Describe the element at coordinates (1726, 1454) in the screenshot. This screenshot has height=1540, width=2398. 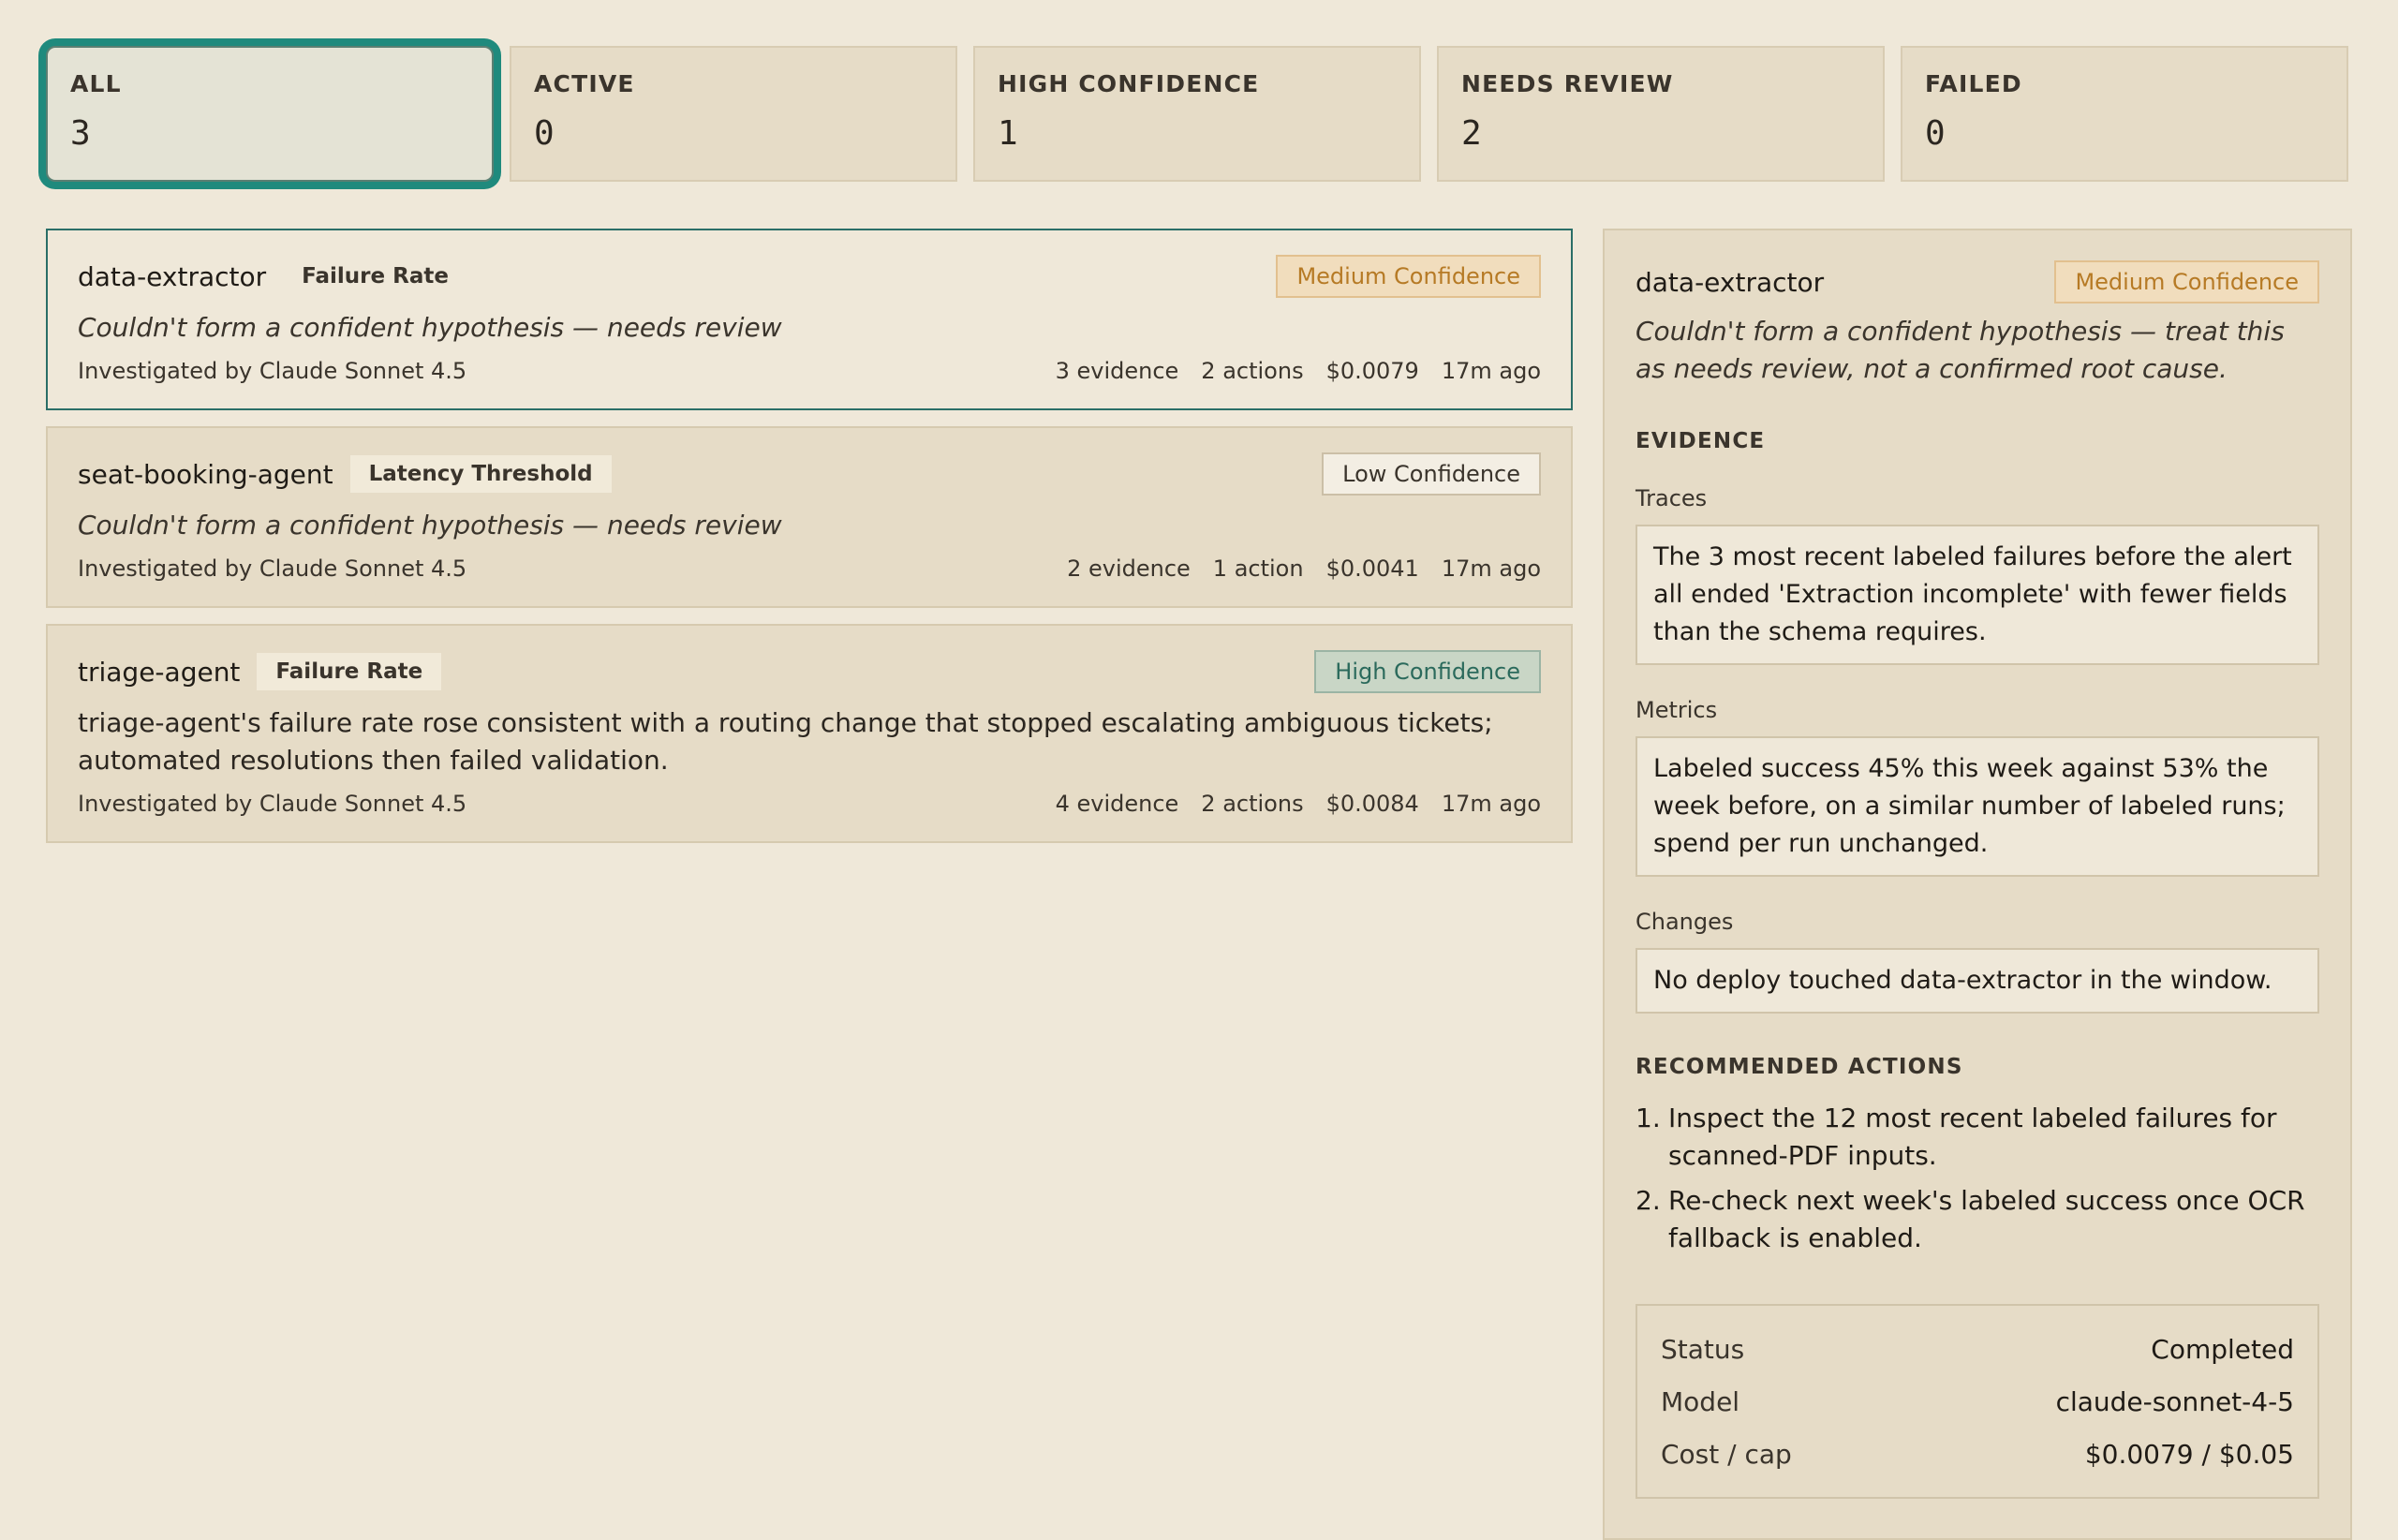
I see `cost-cap-key: Cost / cap` at that location.